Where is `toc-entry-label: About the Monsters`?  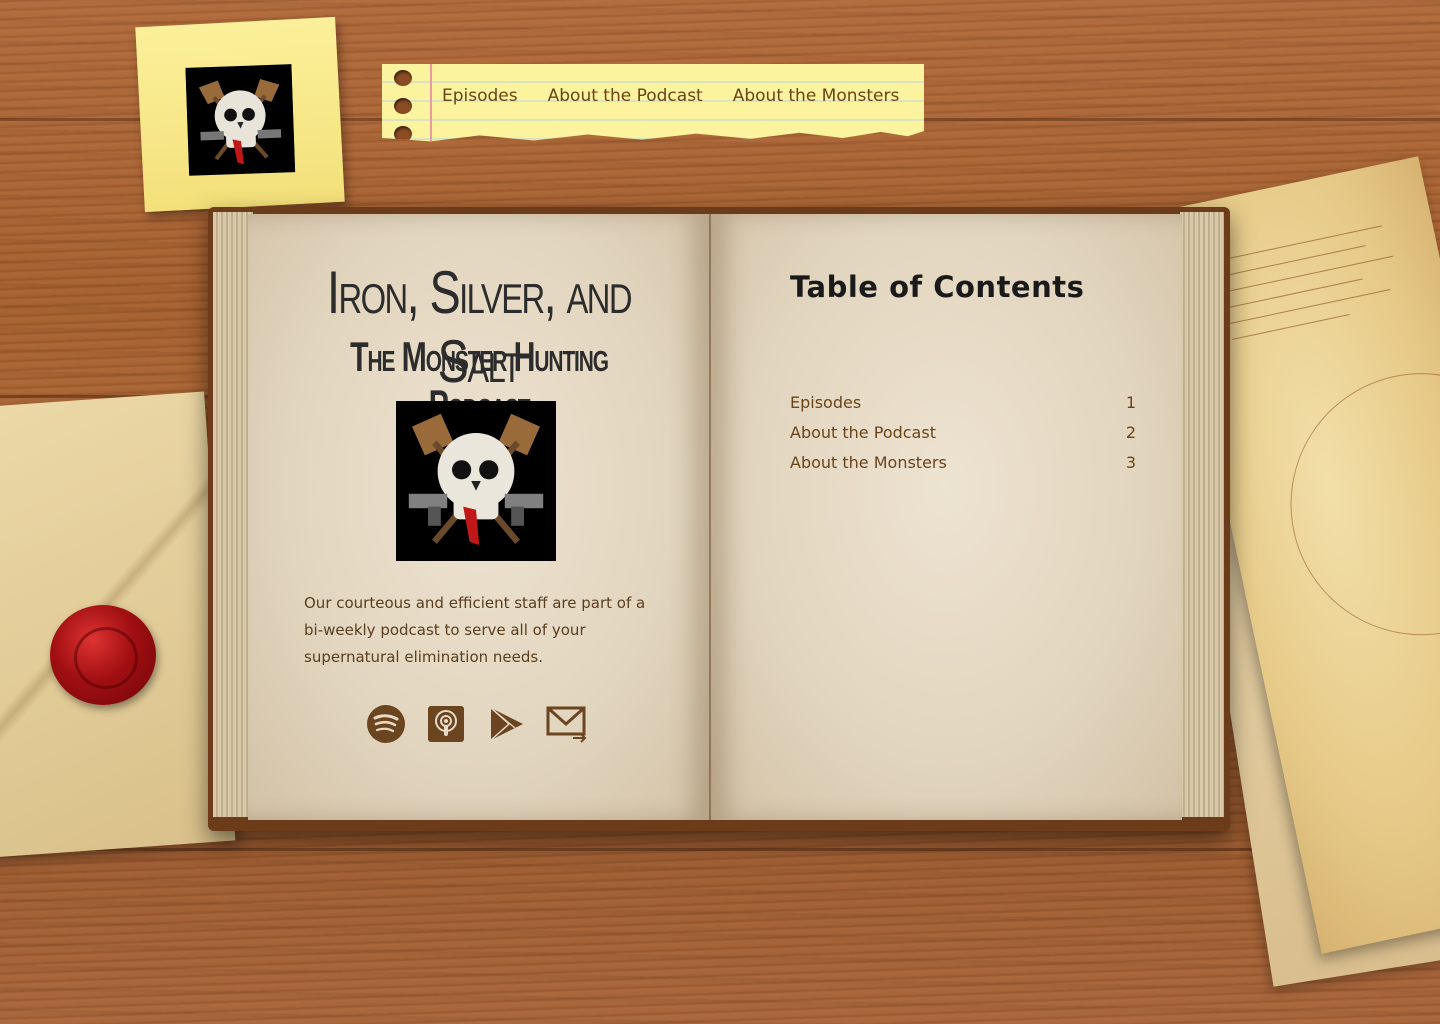
toc-entry-label: About the Monsters is located at coordinates (868, 462).